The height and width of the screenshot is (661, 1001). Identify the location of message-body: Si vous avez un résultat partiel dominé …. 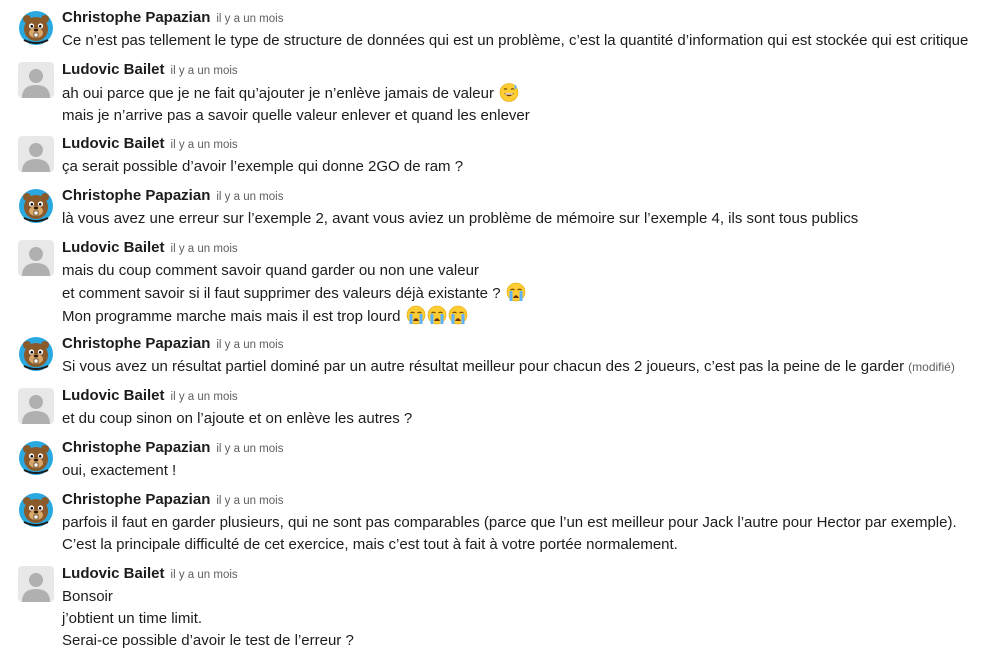
(524, 367).